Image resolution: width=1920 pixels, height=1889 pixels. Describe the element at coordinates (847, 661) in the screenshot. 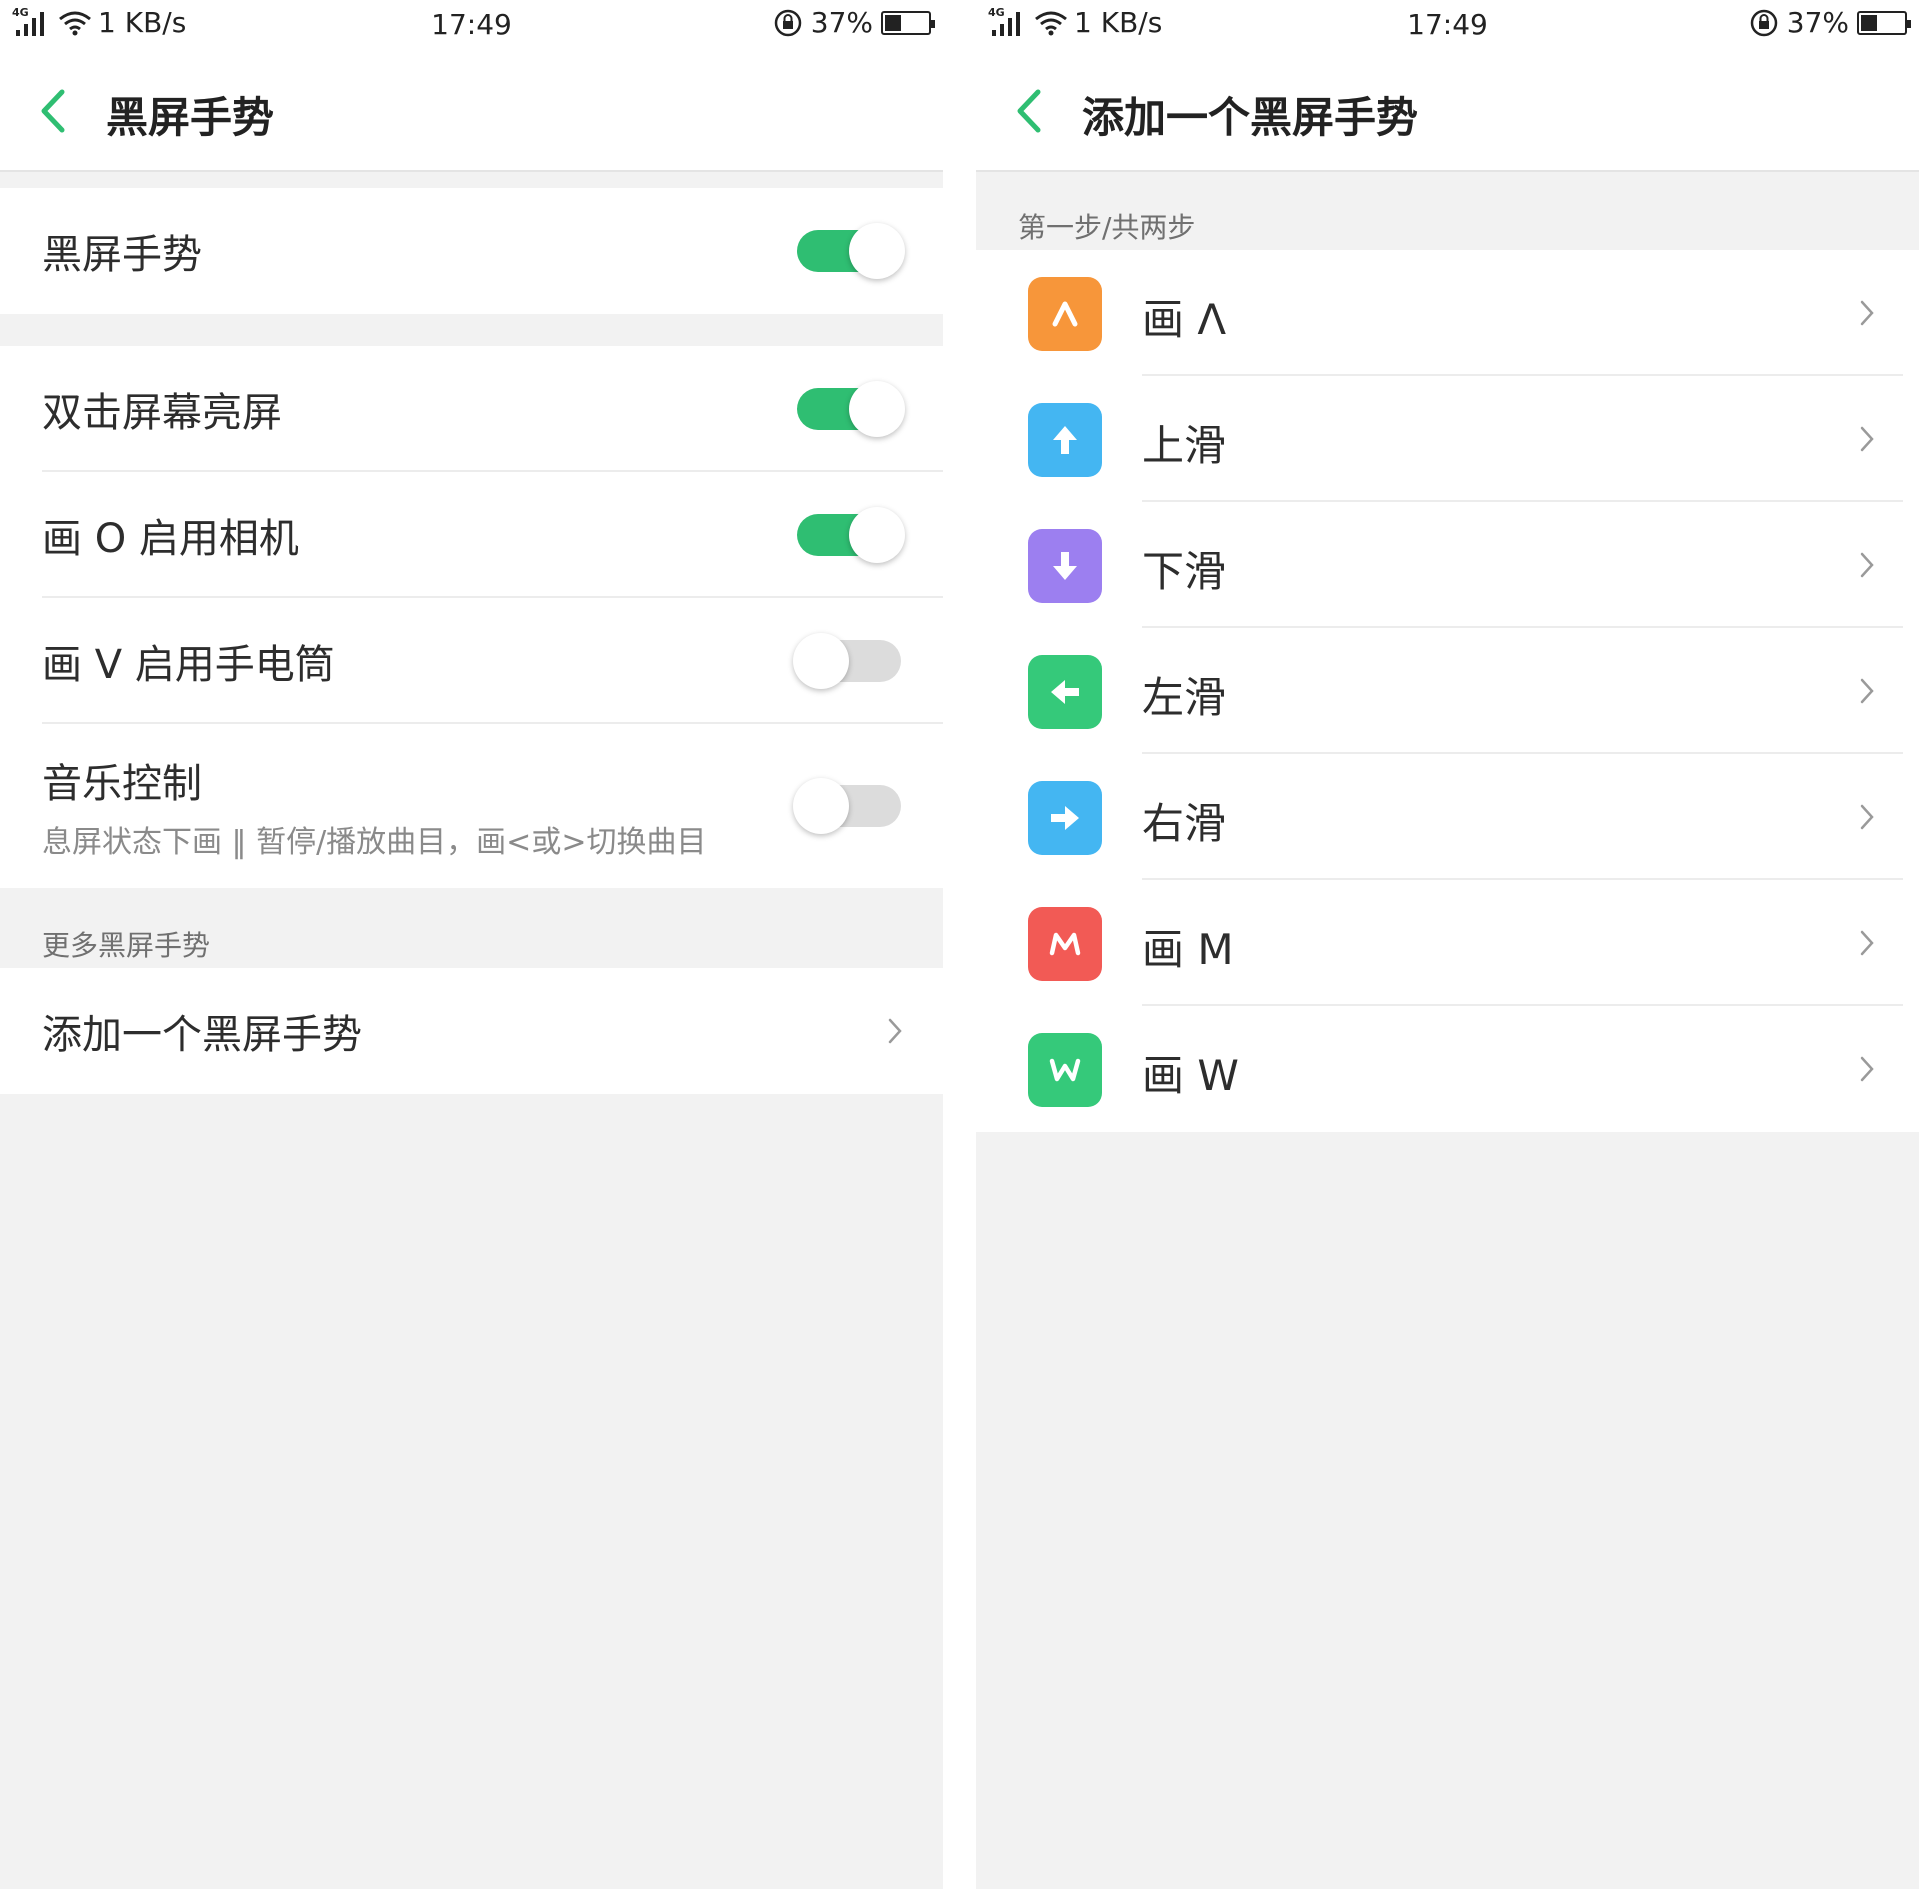

I see `draw-v-toggle` at that location.